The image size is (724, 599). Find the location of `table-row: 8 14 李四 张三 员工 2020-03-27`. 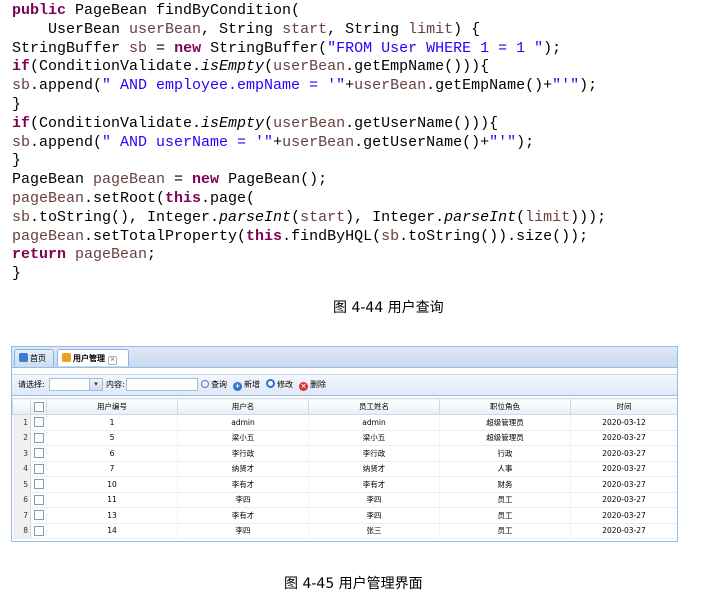

table-row: 8 14 李四 张三 员工 2020-03-27 is located at coordinates (344, 531).